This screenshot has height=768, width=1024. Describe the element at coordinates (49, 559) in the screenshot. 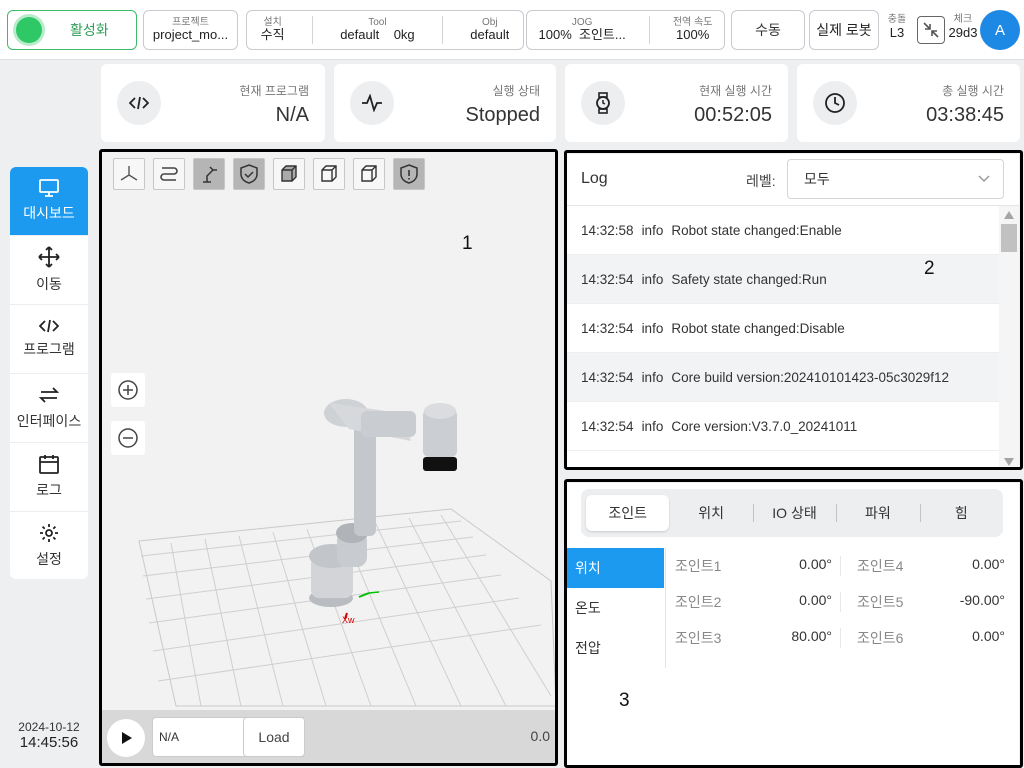

I see `sidebar-item-label: 설정` at that location.